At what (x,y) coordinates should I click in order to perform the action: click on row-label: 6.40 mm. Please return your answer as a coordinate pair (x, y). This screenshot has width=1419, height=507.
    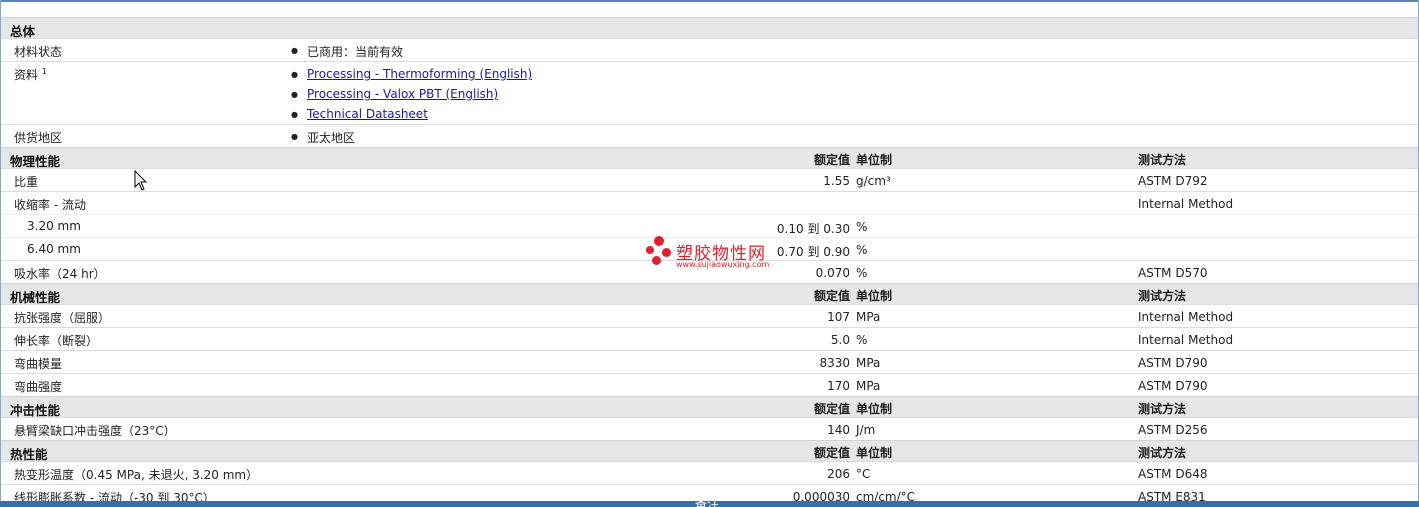
    Looking at the image, I should click on (54, 249).